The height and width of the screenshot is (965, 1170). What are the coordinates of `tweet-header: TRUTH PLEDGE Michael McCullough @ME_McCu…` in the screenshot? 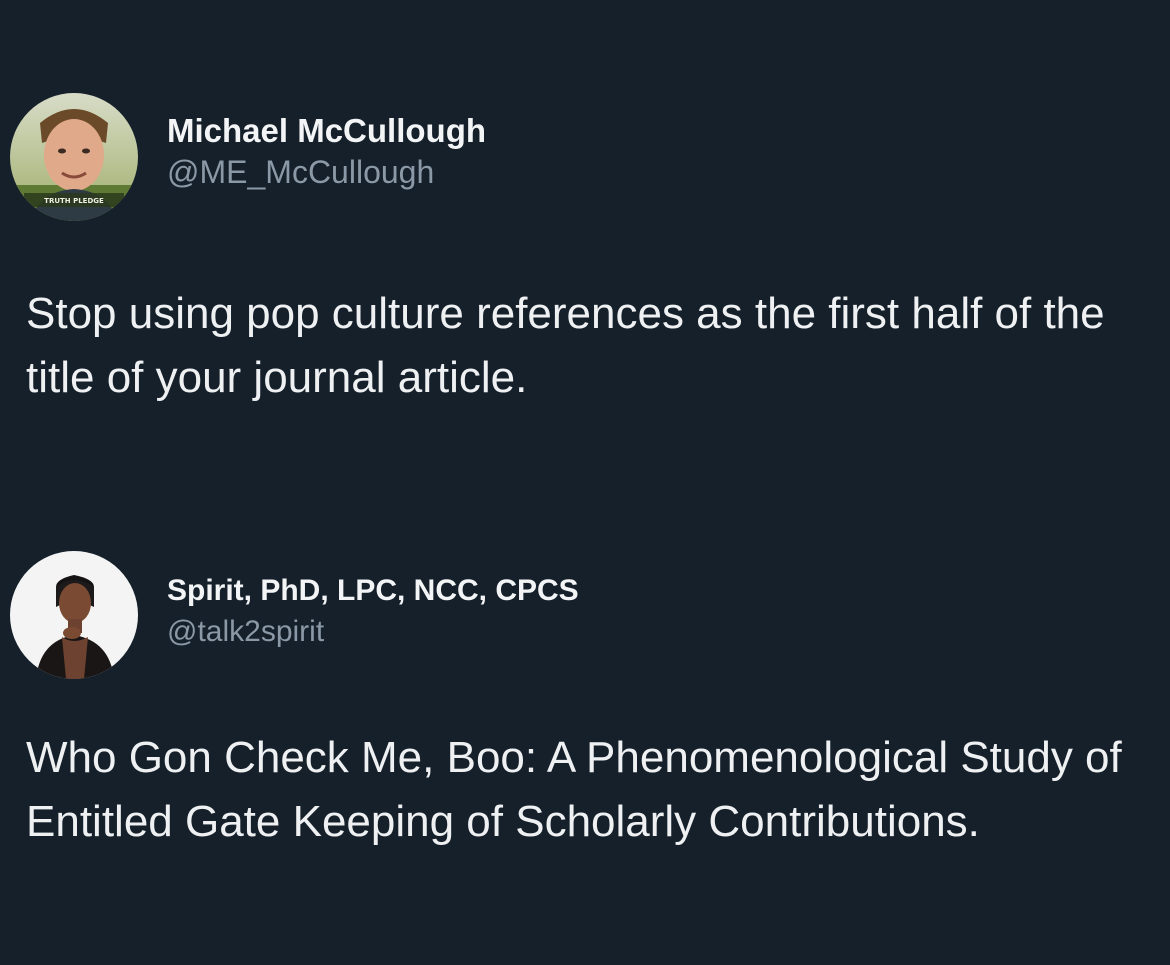 It's located at (585, 157).